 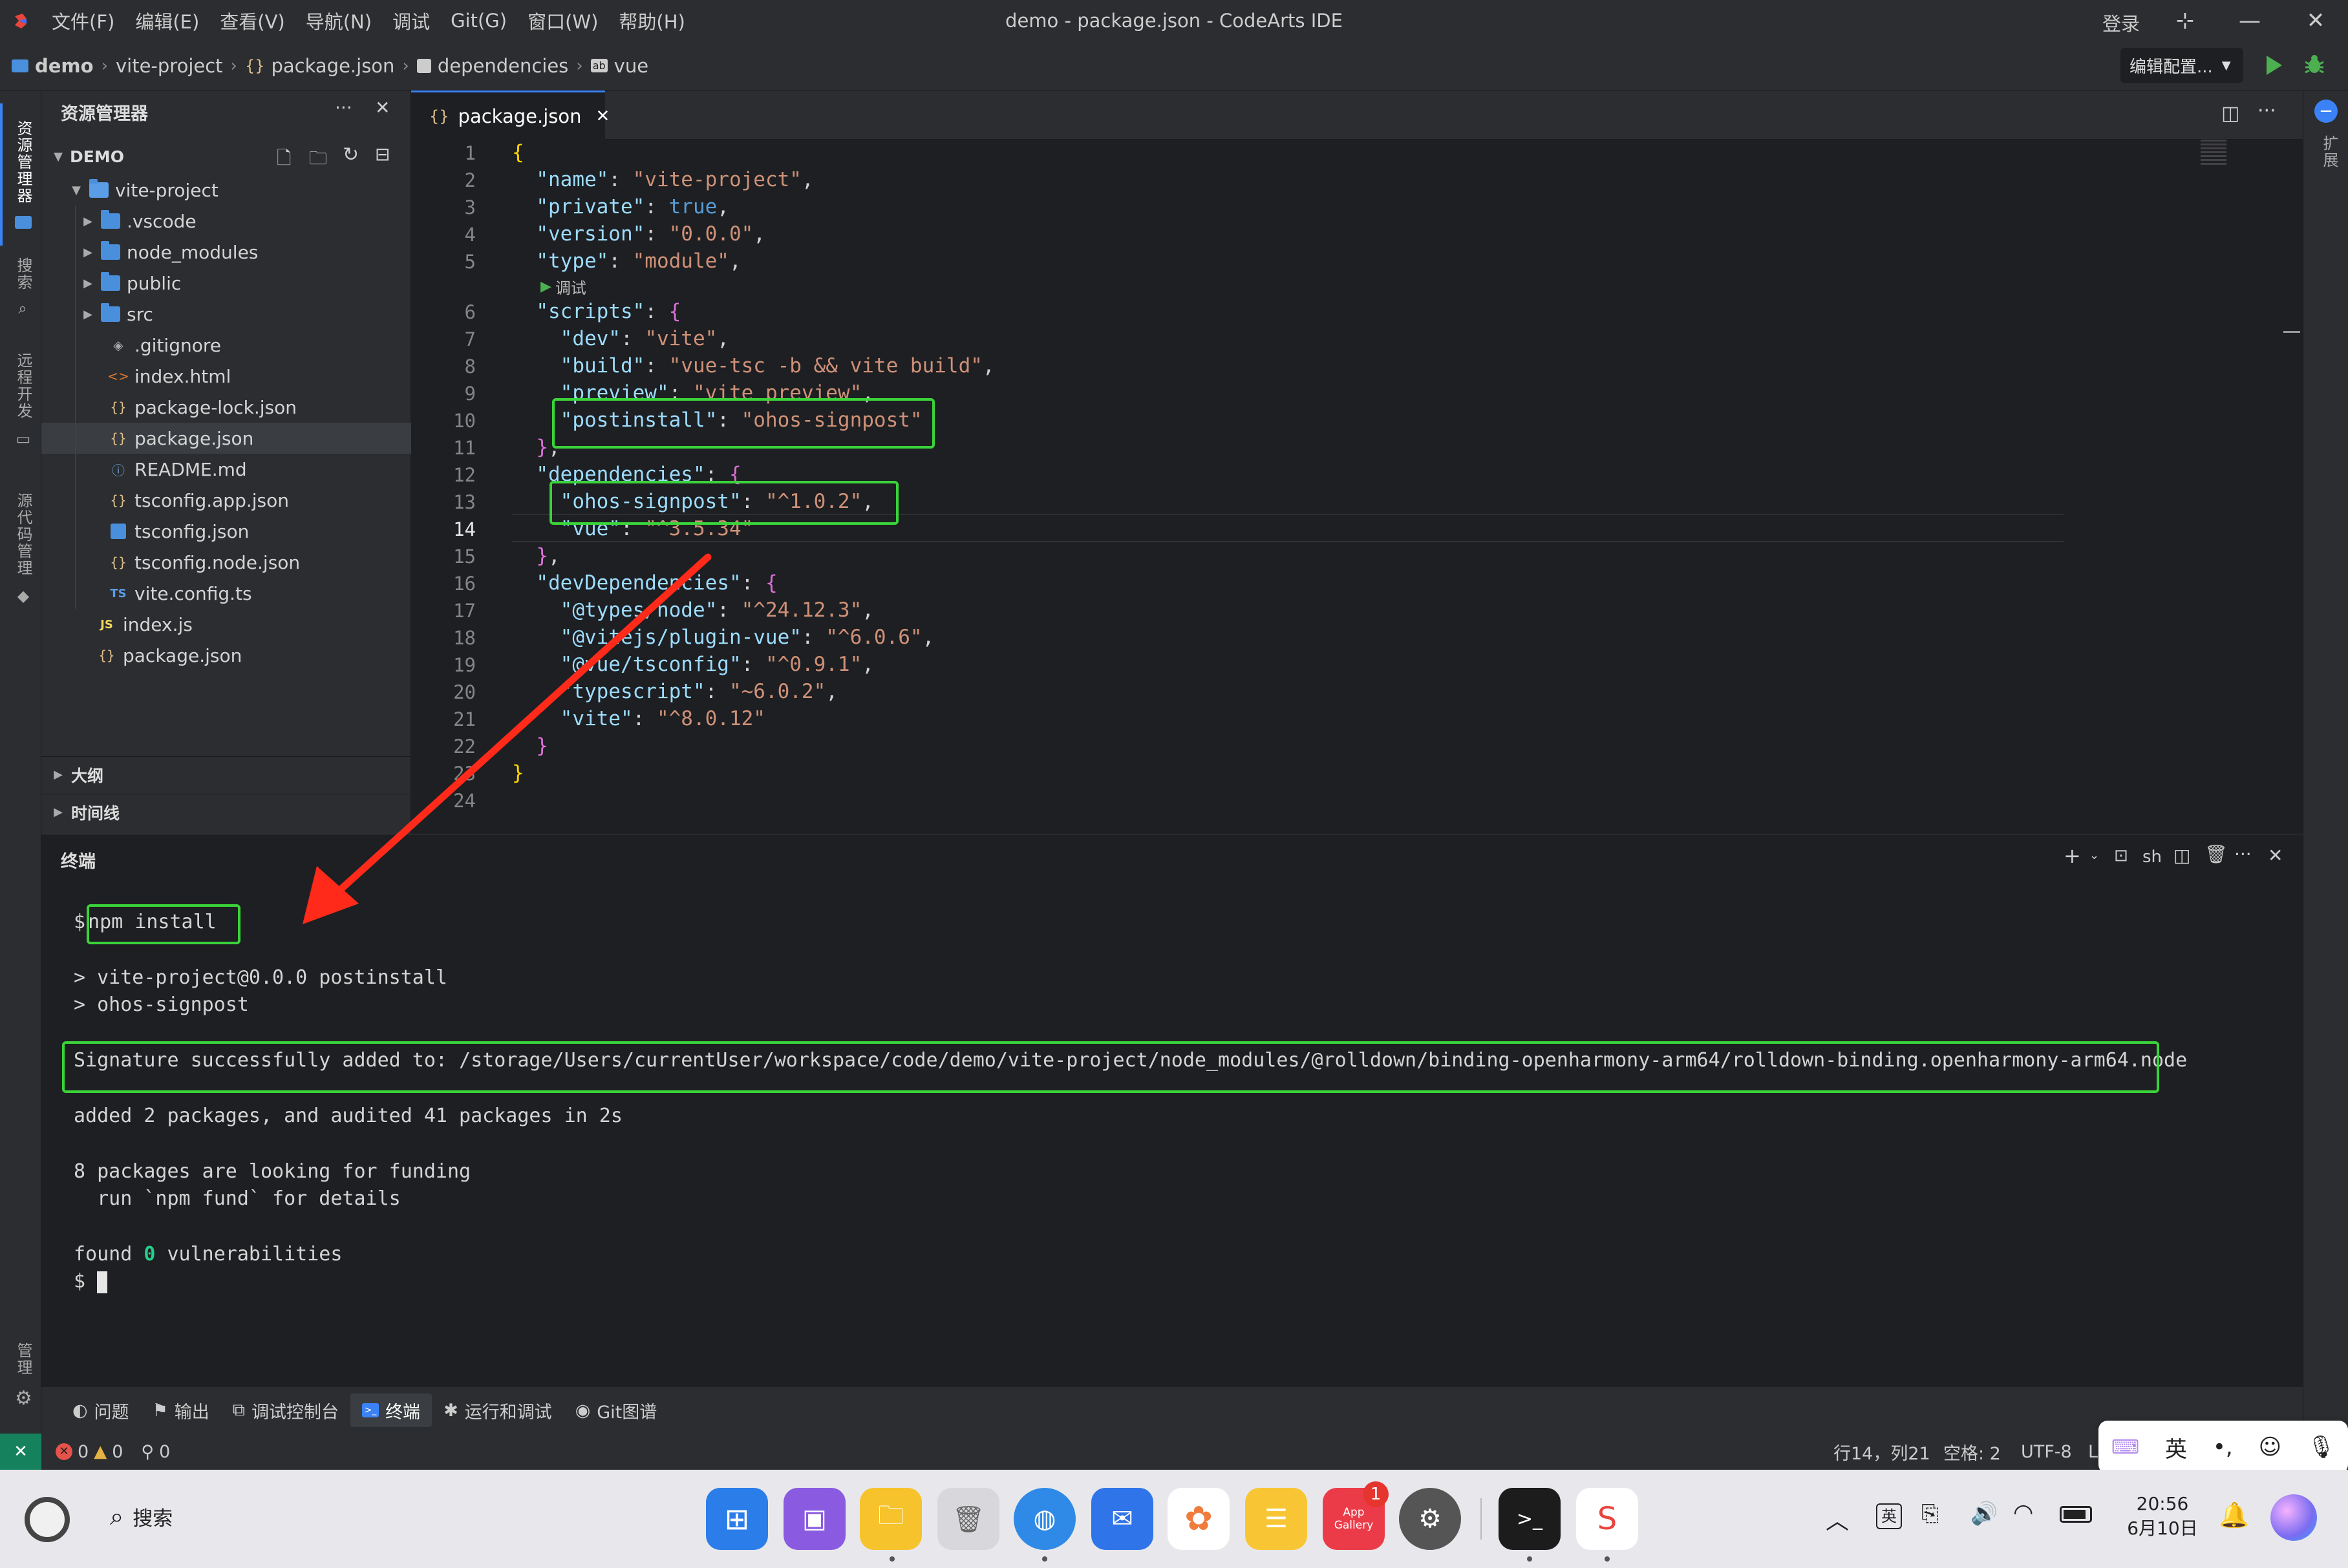 What do you see at coordinates (968, 1519) in the screenshot?
I see `recycle-bin-icon: 🗑` at bounding box center [968, 1519].